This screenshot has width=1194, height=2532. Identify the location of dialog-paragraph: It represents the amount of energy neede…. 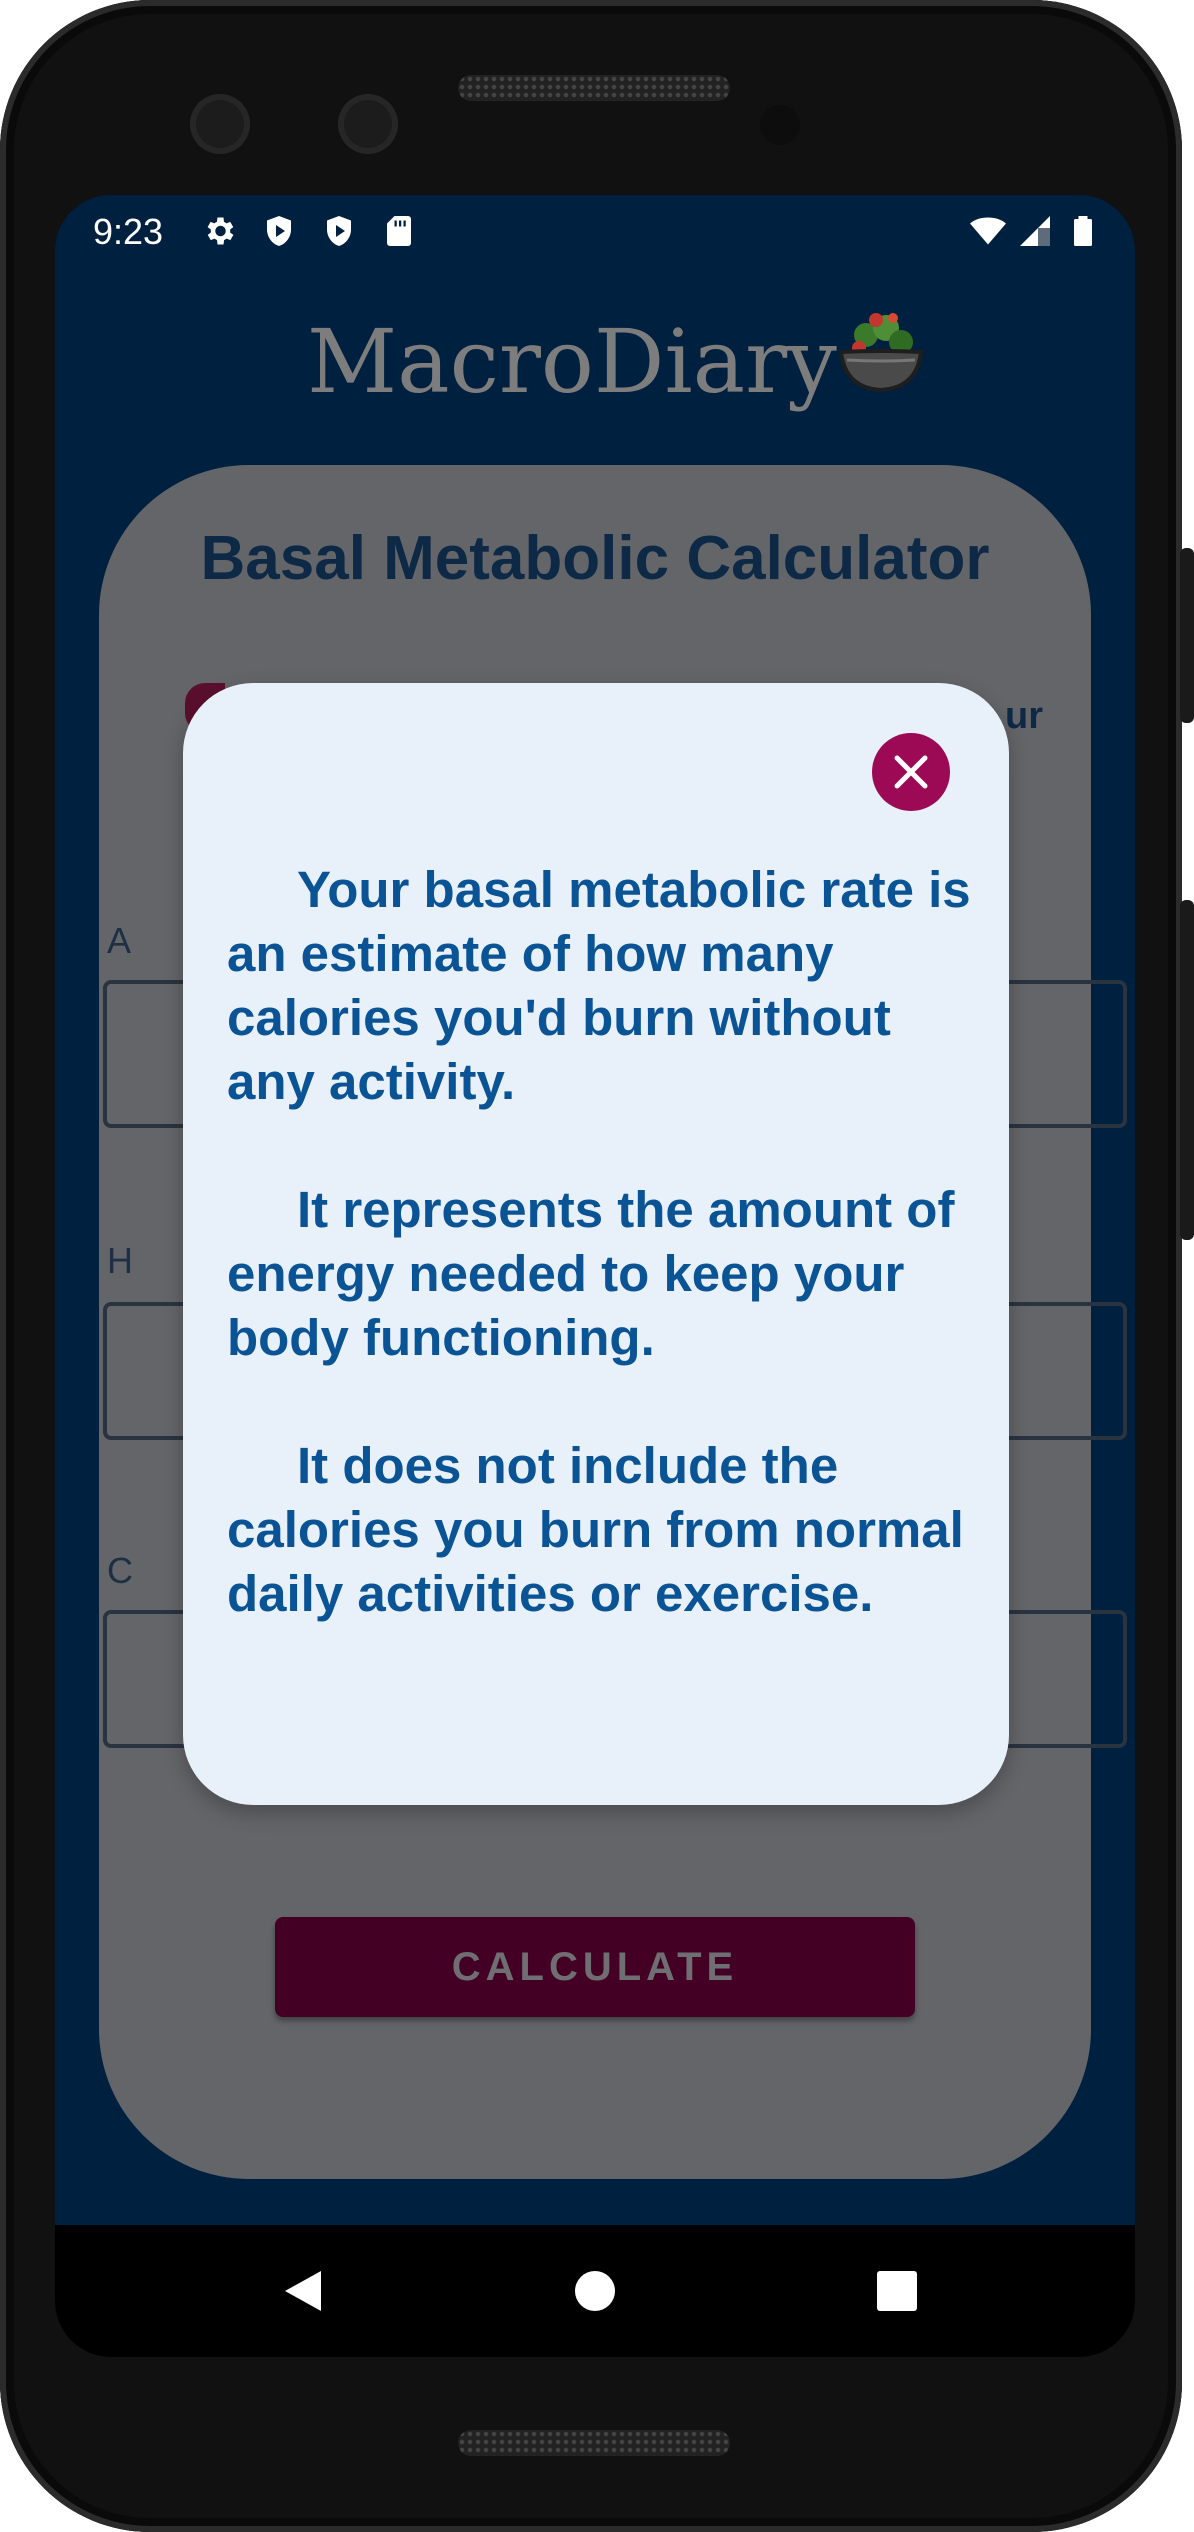
(591, 1273).